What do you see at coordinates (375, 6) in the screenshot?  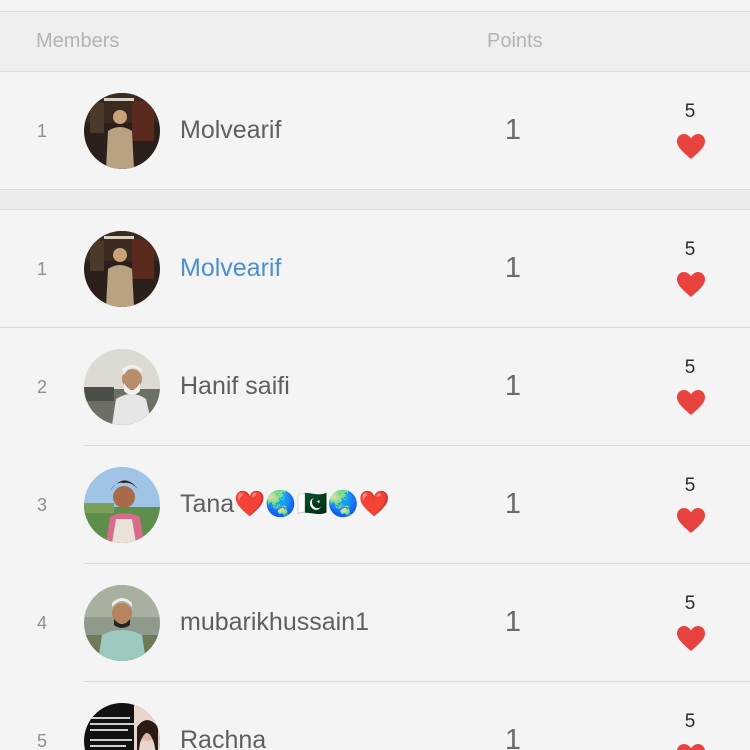 I see `top-edge` at bounding box center [375, 6].